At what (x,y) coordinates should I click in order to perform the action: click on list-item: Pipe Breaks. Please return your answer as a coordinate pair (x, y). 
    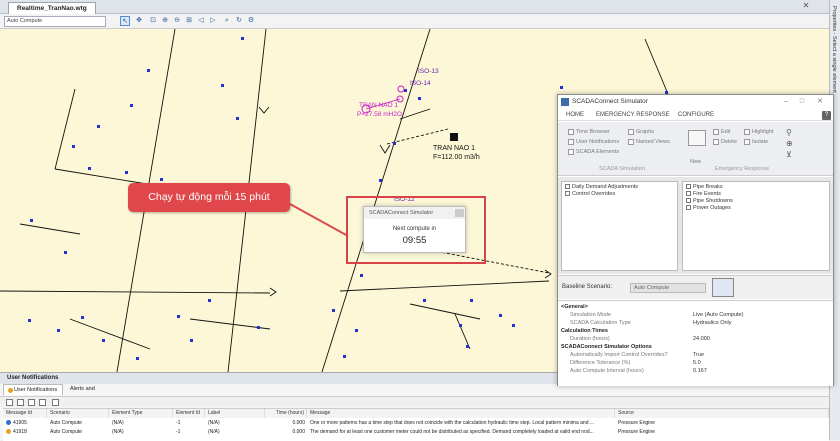
    Looking at the image, I should click on (704, 187).